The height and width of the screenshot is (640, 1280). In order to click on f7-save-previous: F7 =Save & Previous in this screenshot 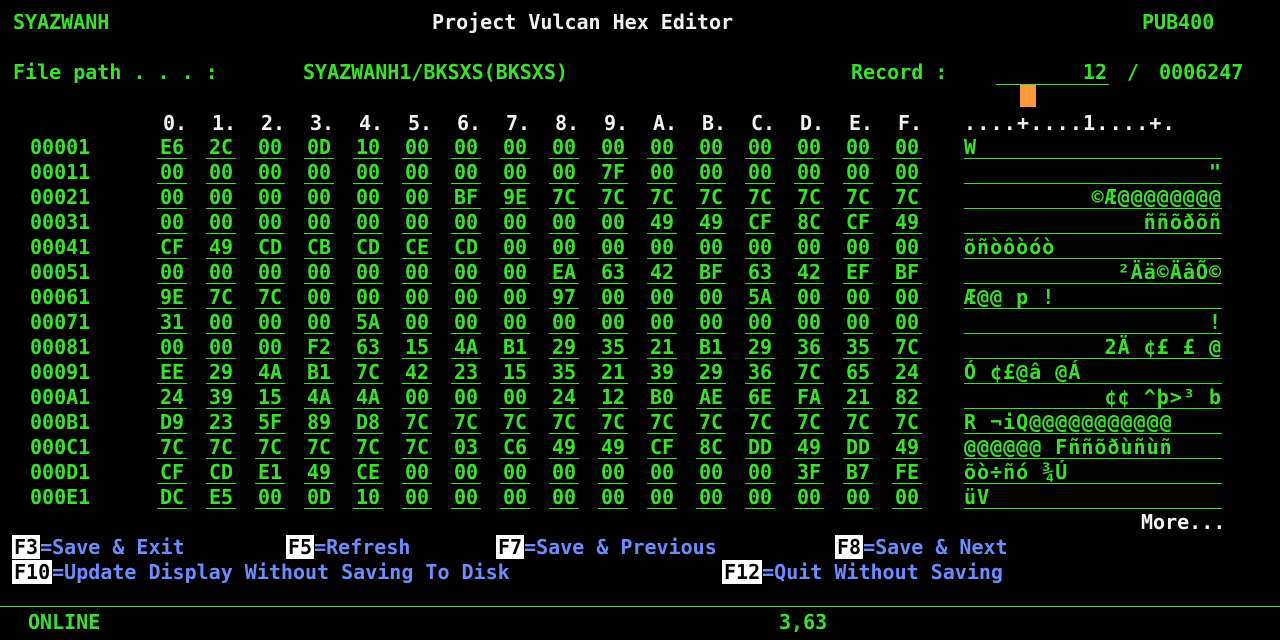, I will do `click(606, 547)`.